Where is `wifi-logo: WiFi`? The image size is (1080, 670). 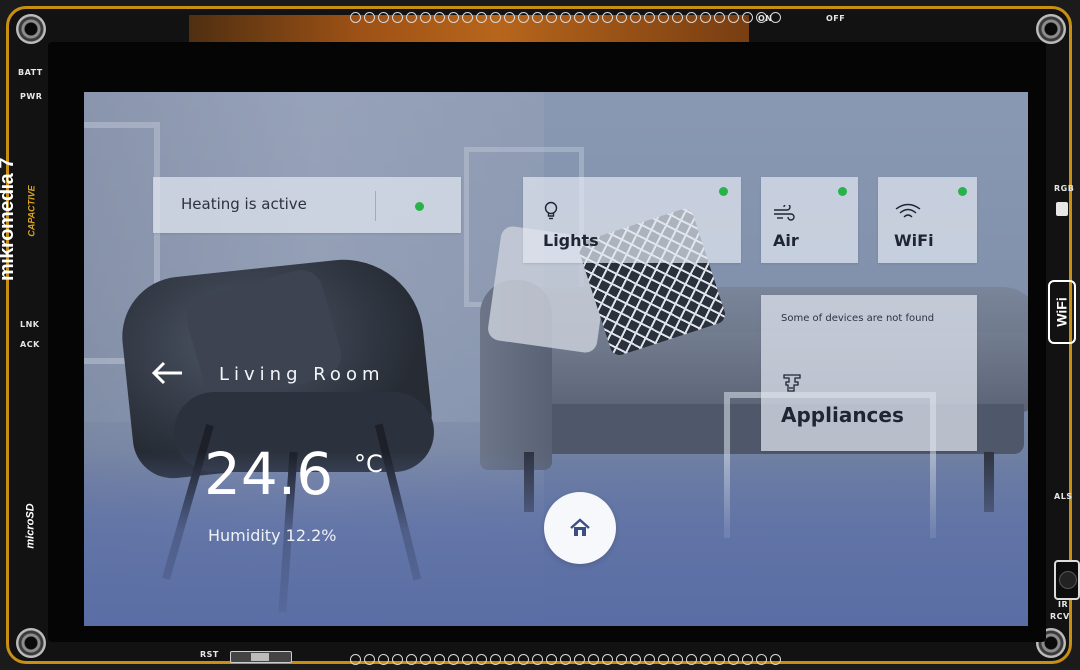 wifi-logo: WiFi is located at coordinates (1062, 312).